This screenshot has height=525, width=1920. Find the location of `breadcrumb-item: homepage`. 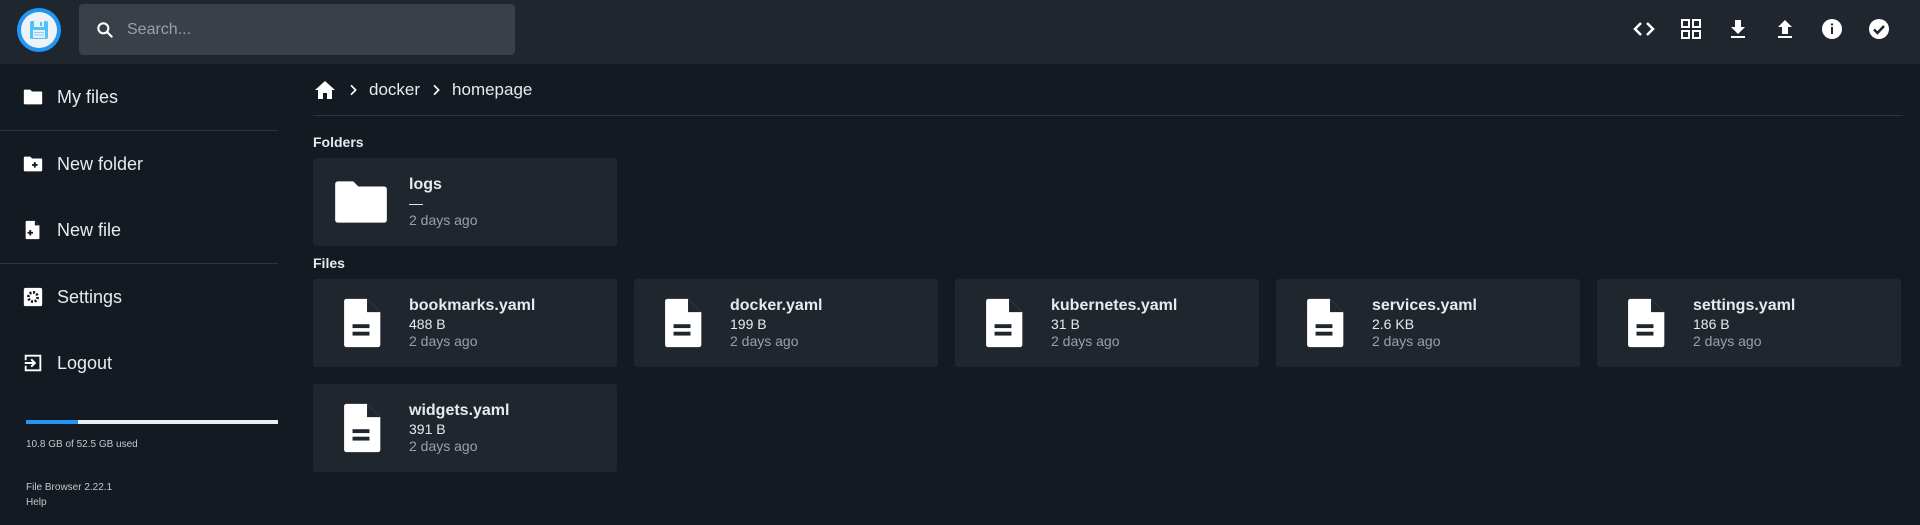

breadcrumb-item: homepage is located at coordinates (492, 90).